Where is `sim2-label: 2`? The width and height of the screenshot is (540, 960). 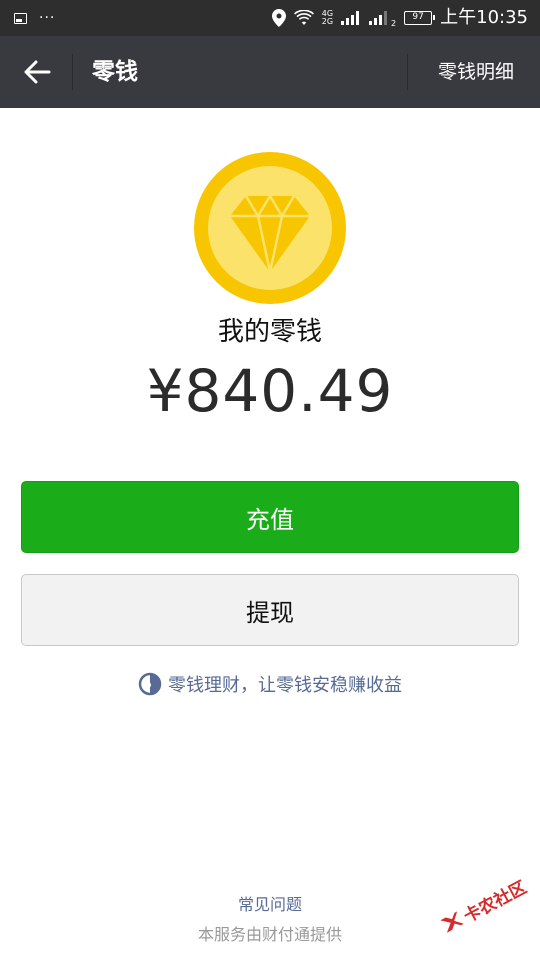
sim2-label: 2 is located at coordinates (394, 23).